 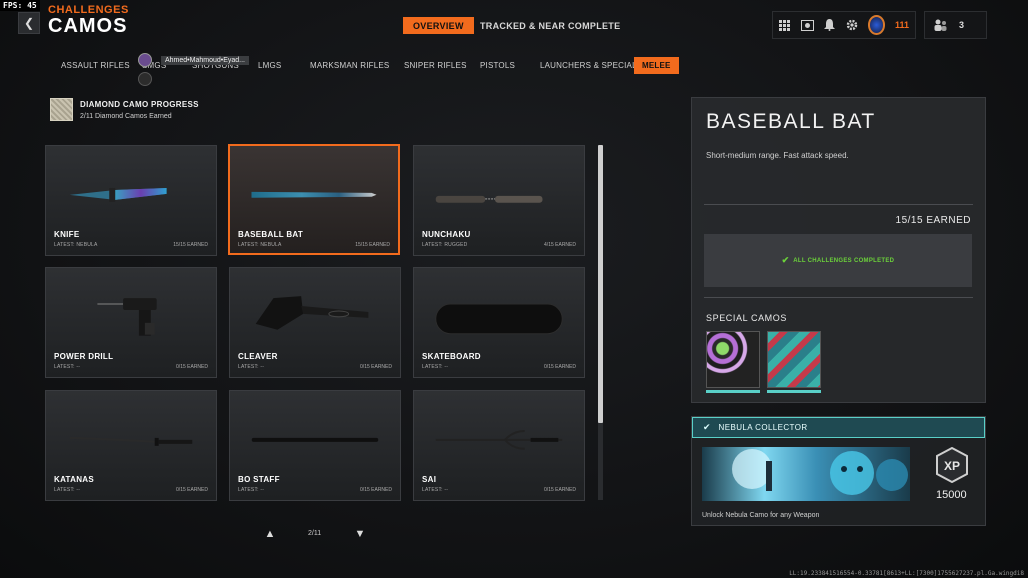 I want to click on xp-label: XP, so click(x=952, y=466).